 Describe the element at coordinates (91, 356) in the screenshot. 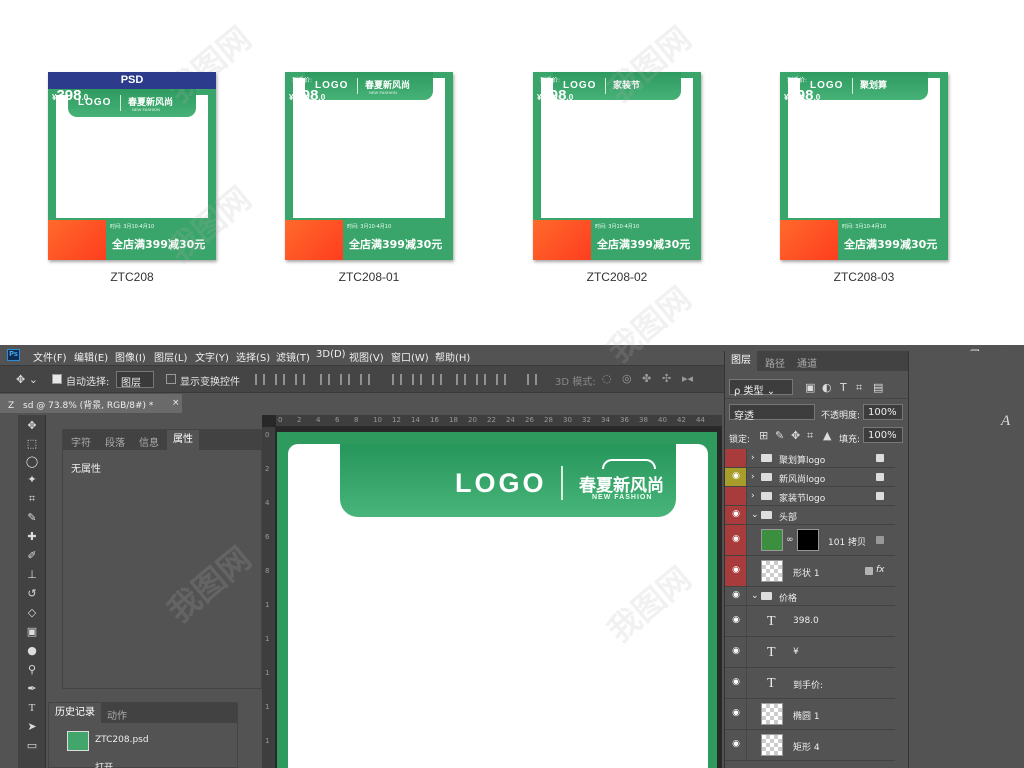

I see `menu-item: 编辑(E)` at that location.